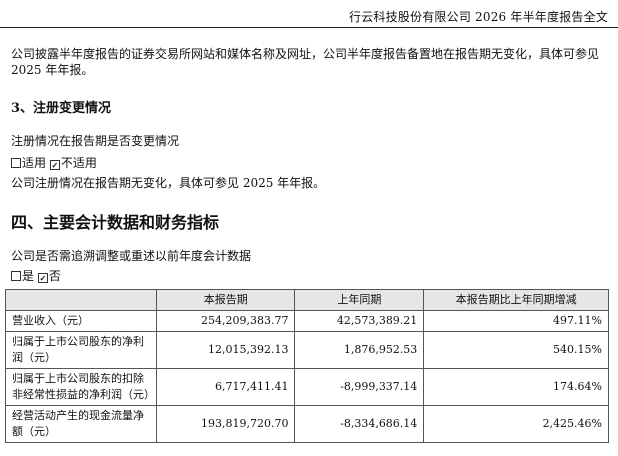  I want to click on option-yes-label: 是, so click(28, 276).